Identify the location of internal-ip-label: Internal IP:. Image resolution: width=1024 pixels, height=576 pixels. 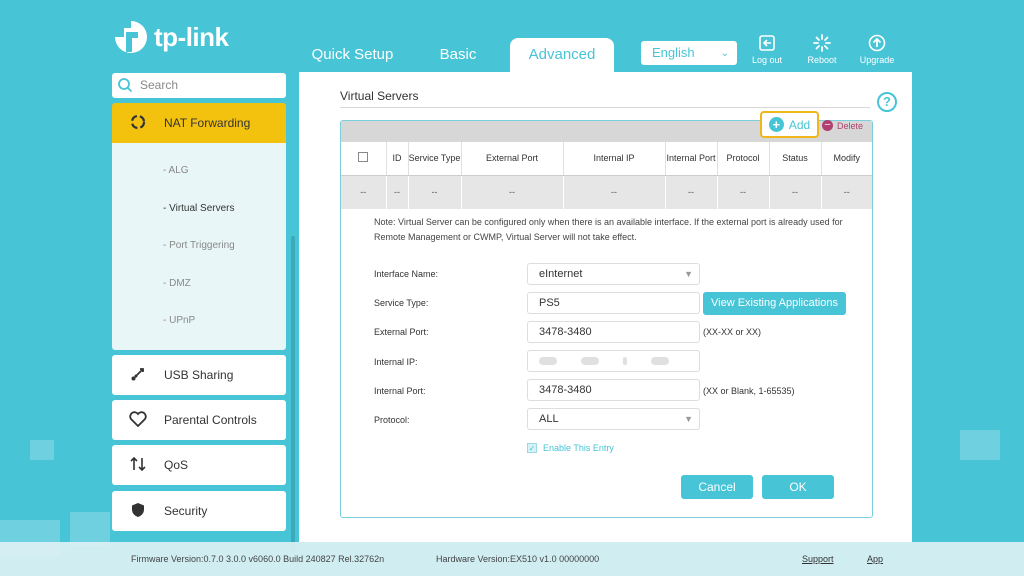
(396, 362).